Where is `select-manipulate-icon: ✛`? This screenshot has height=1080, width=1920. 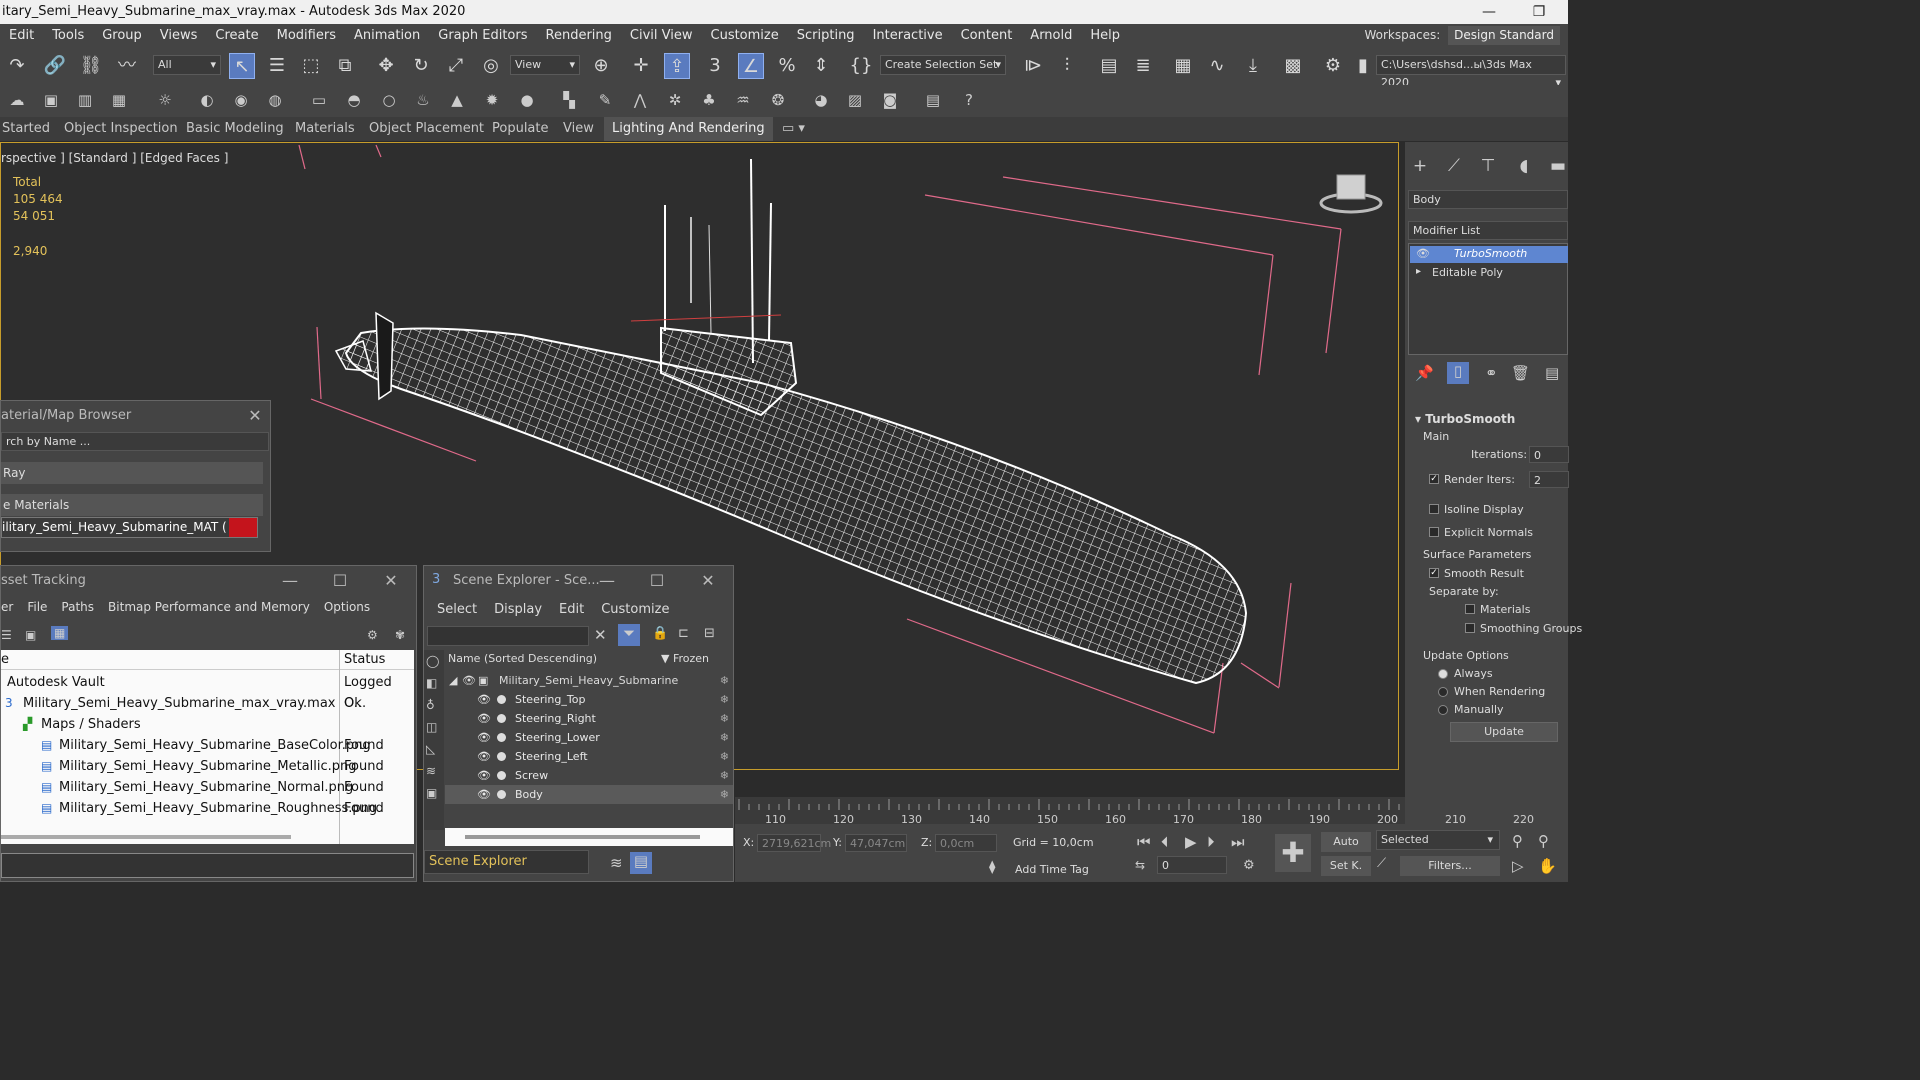 select-manipulate-icon: ✛ is located at coordinates (641, 66).